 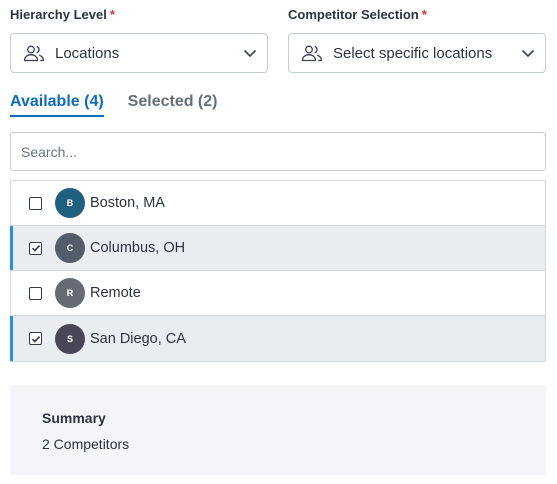 What do you see at coordinates (278, 293) in the screenshot?
I see `list-item-remote: R Remote` at bounding box center [278, 293].